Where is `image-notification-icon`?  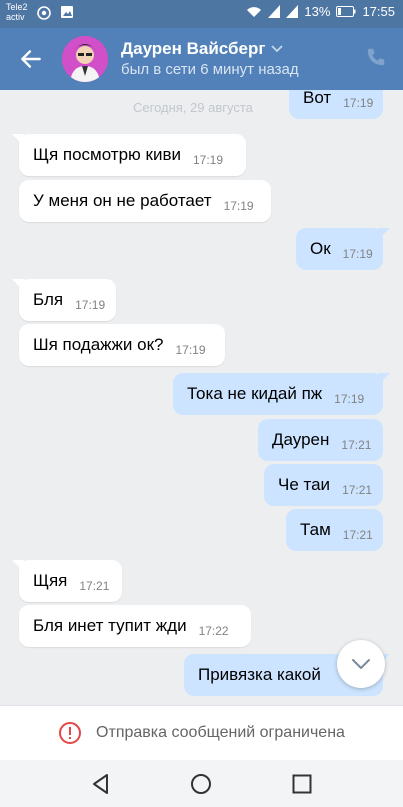
image-notification-icon is located at coordinates (67, 12).